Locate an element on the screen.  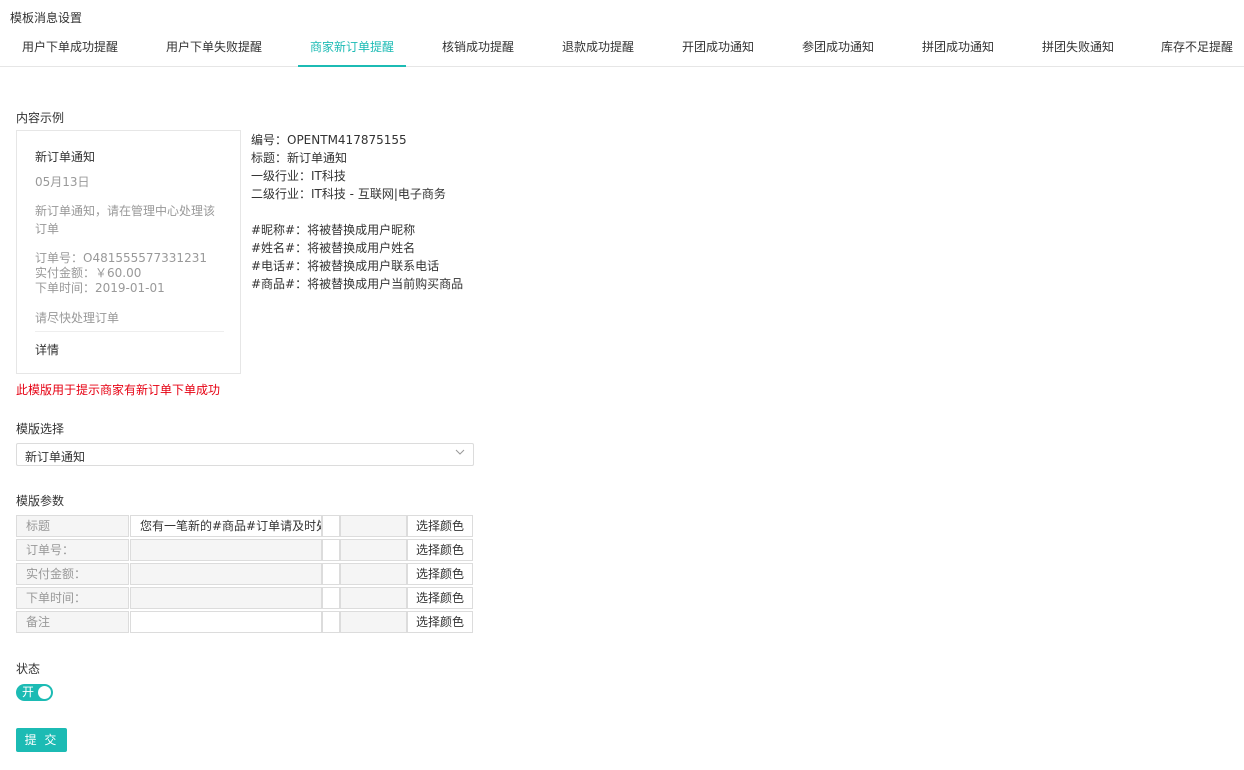
preview-paid-amount: 实付金额：￥60.00 is located at coordinates (88, 273).